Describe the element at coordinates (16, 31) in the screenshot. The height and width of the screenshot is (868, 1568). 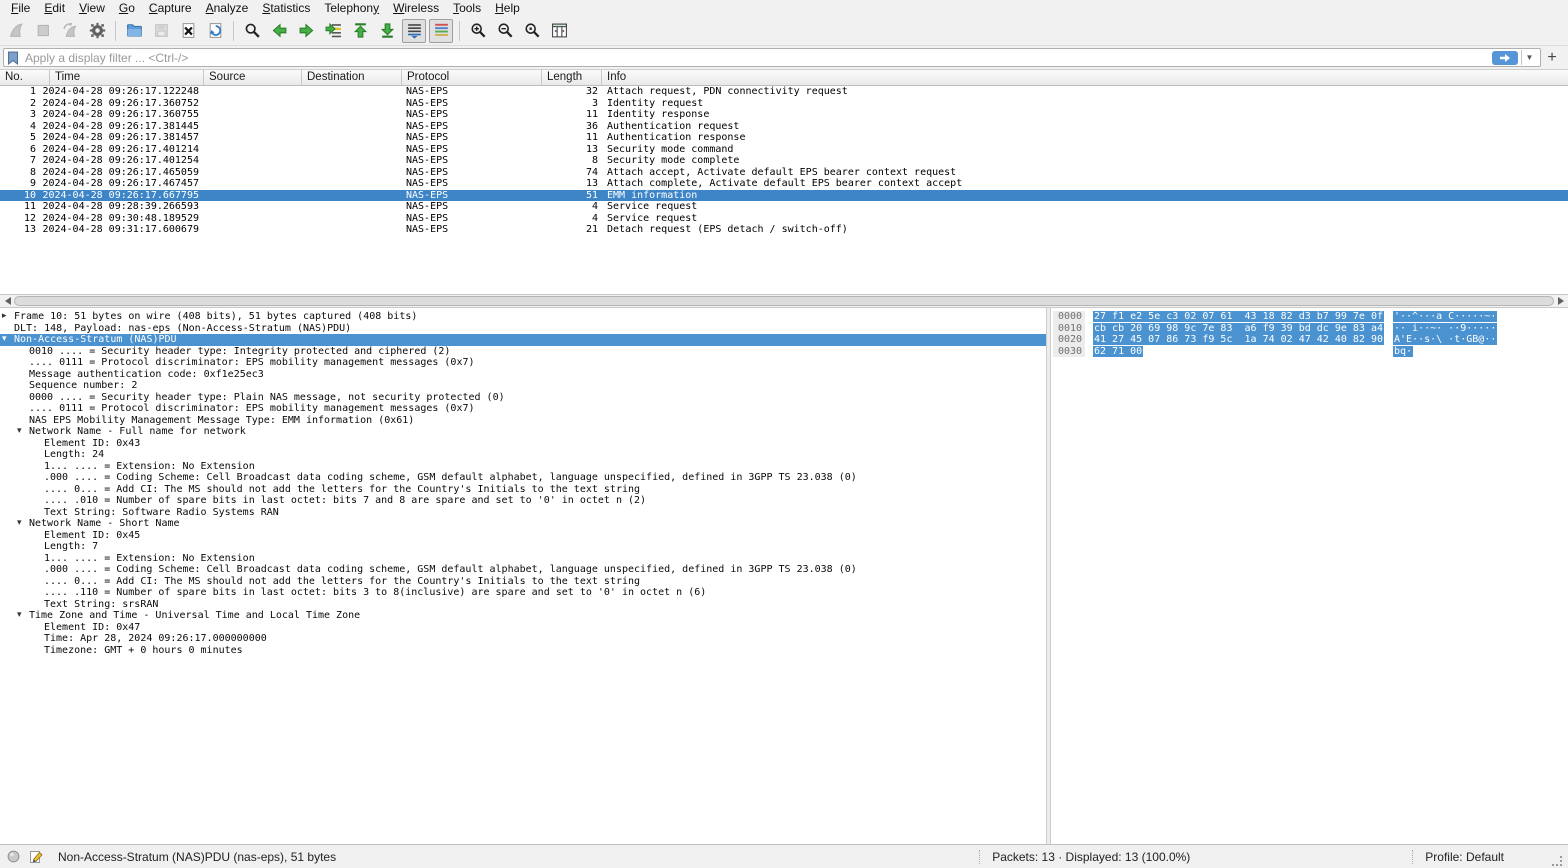
I see `start-capture-button` at that location.